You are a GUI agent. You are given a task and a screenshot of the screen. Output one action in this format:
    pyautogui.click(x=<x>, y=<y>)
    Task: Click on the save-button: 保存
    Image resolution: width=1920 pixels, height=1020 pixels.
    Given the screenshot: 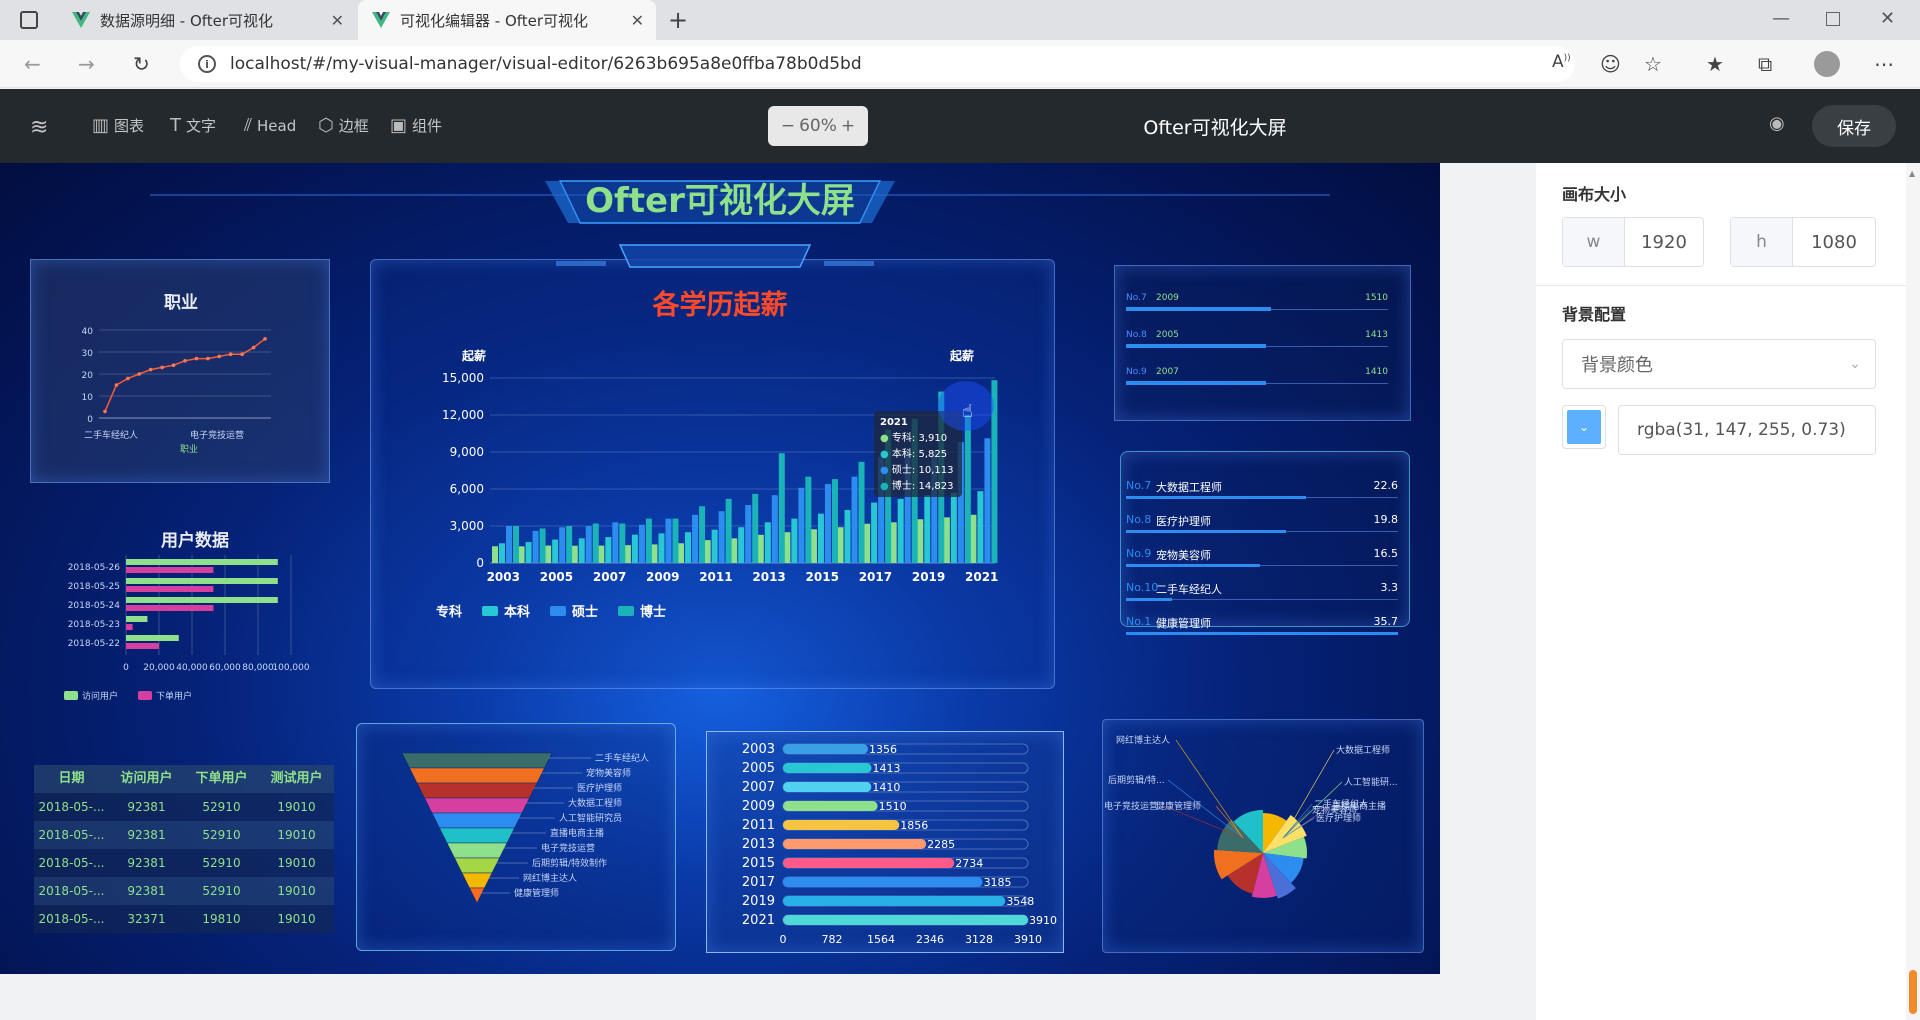 What is the action you would take?
    pyautogui.click(x=1854, y=126)
    